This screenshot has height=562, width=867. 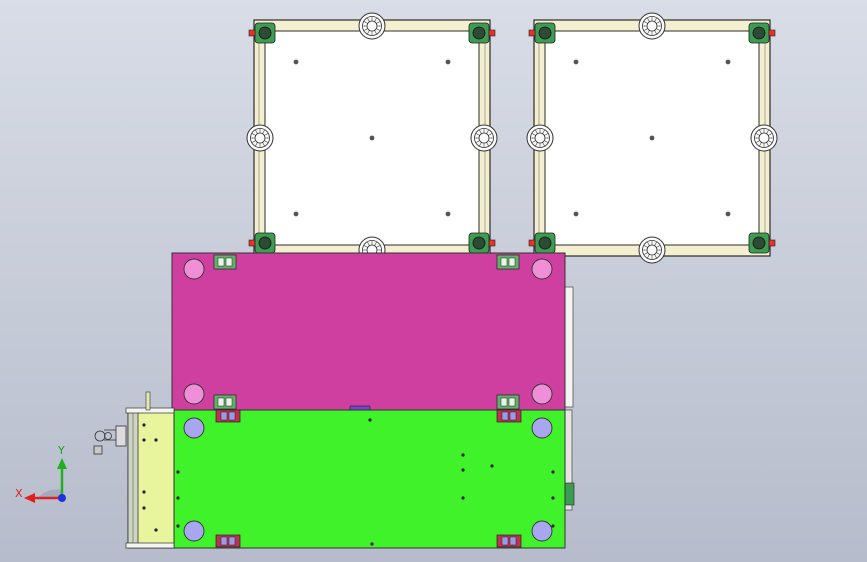 What do you see at coordinates (62, 498) in the screenshot?
I see `axis-z-origin-icon` at bounding box center [62, 498].